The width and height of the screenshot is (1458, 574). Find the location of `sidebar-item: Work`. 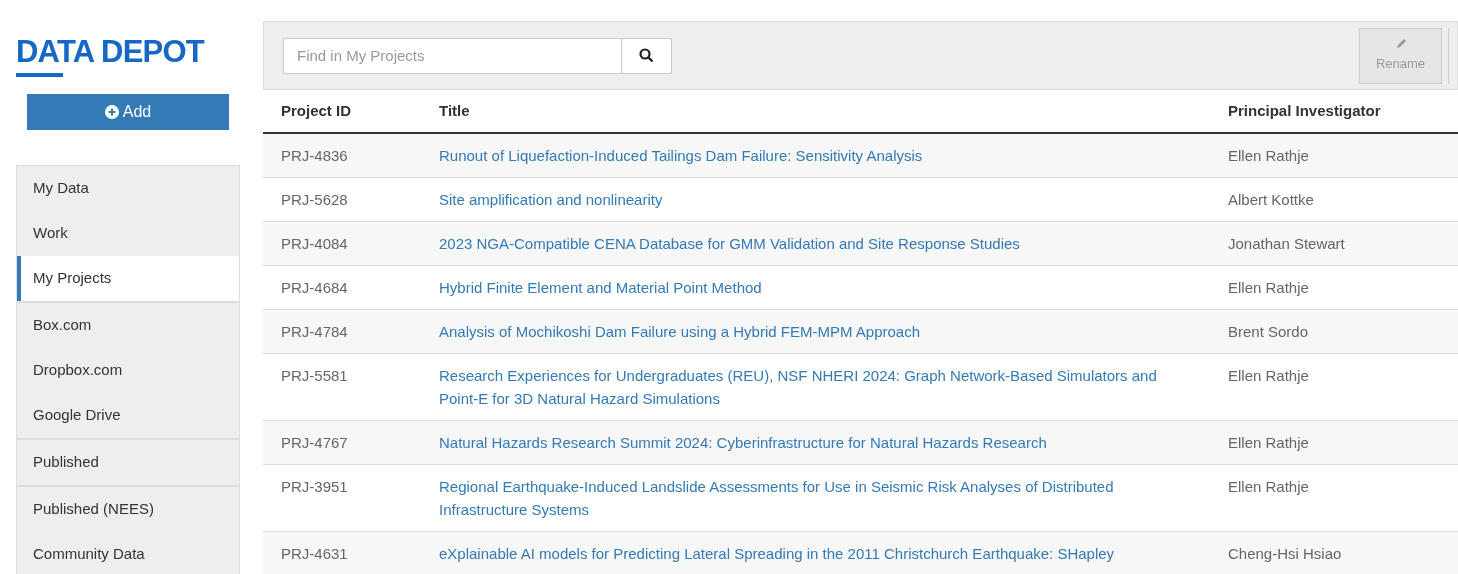

sidebar-item: Work is located at coordinates (128, 233).